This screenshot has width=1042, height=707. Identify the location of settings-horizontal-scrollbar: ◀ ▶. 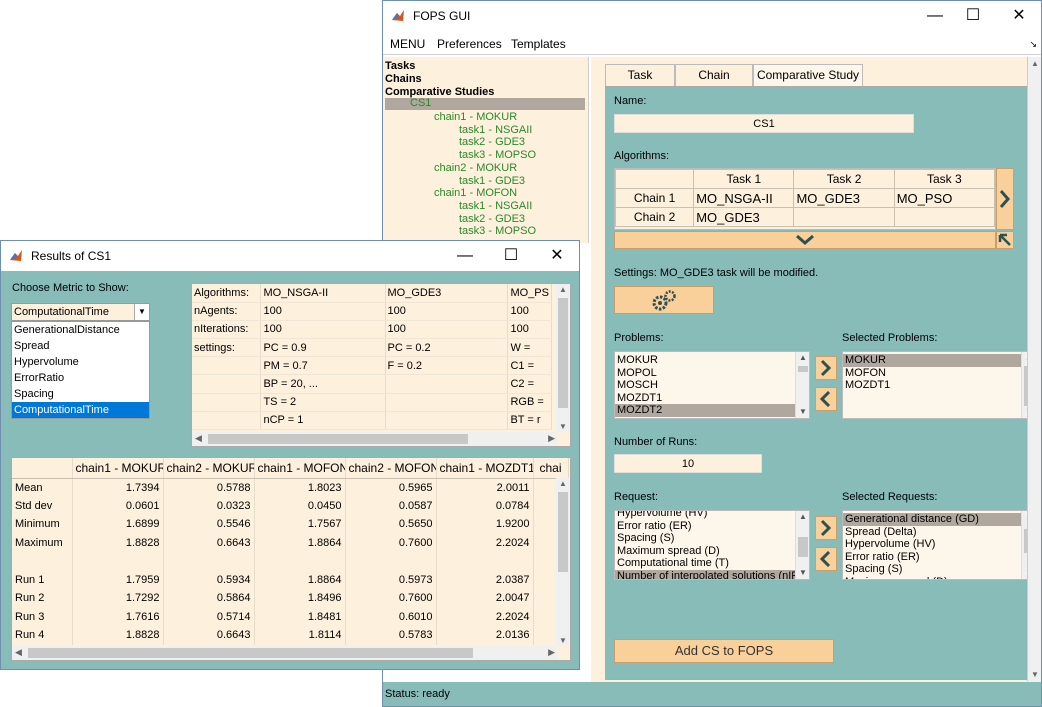
(375, 439).